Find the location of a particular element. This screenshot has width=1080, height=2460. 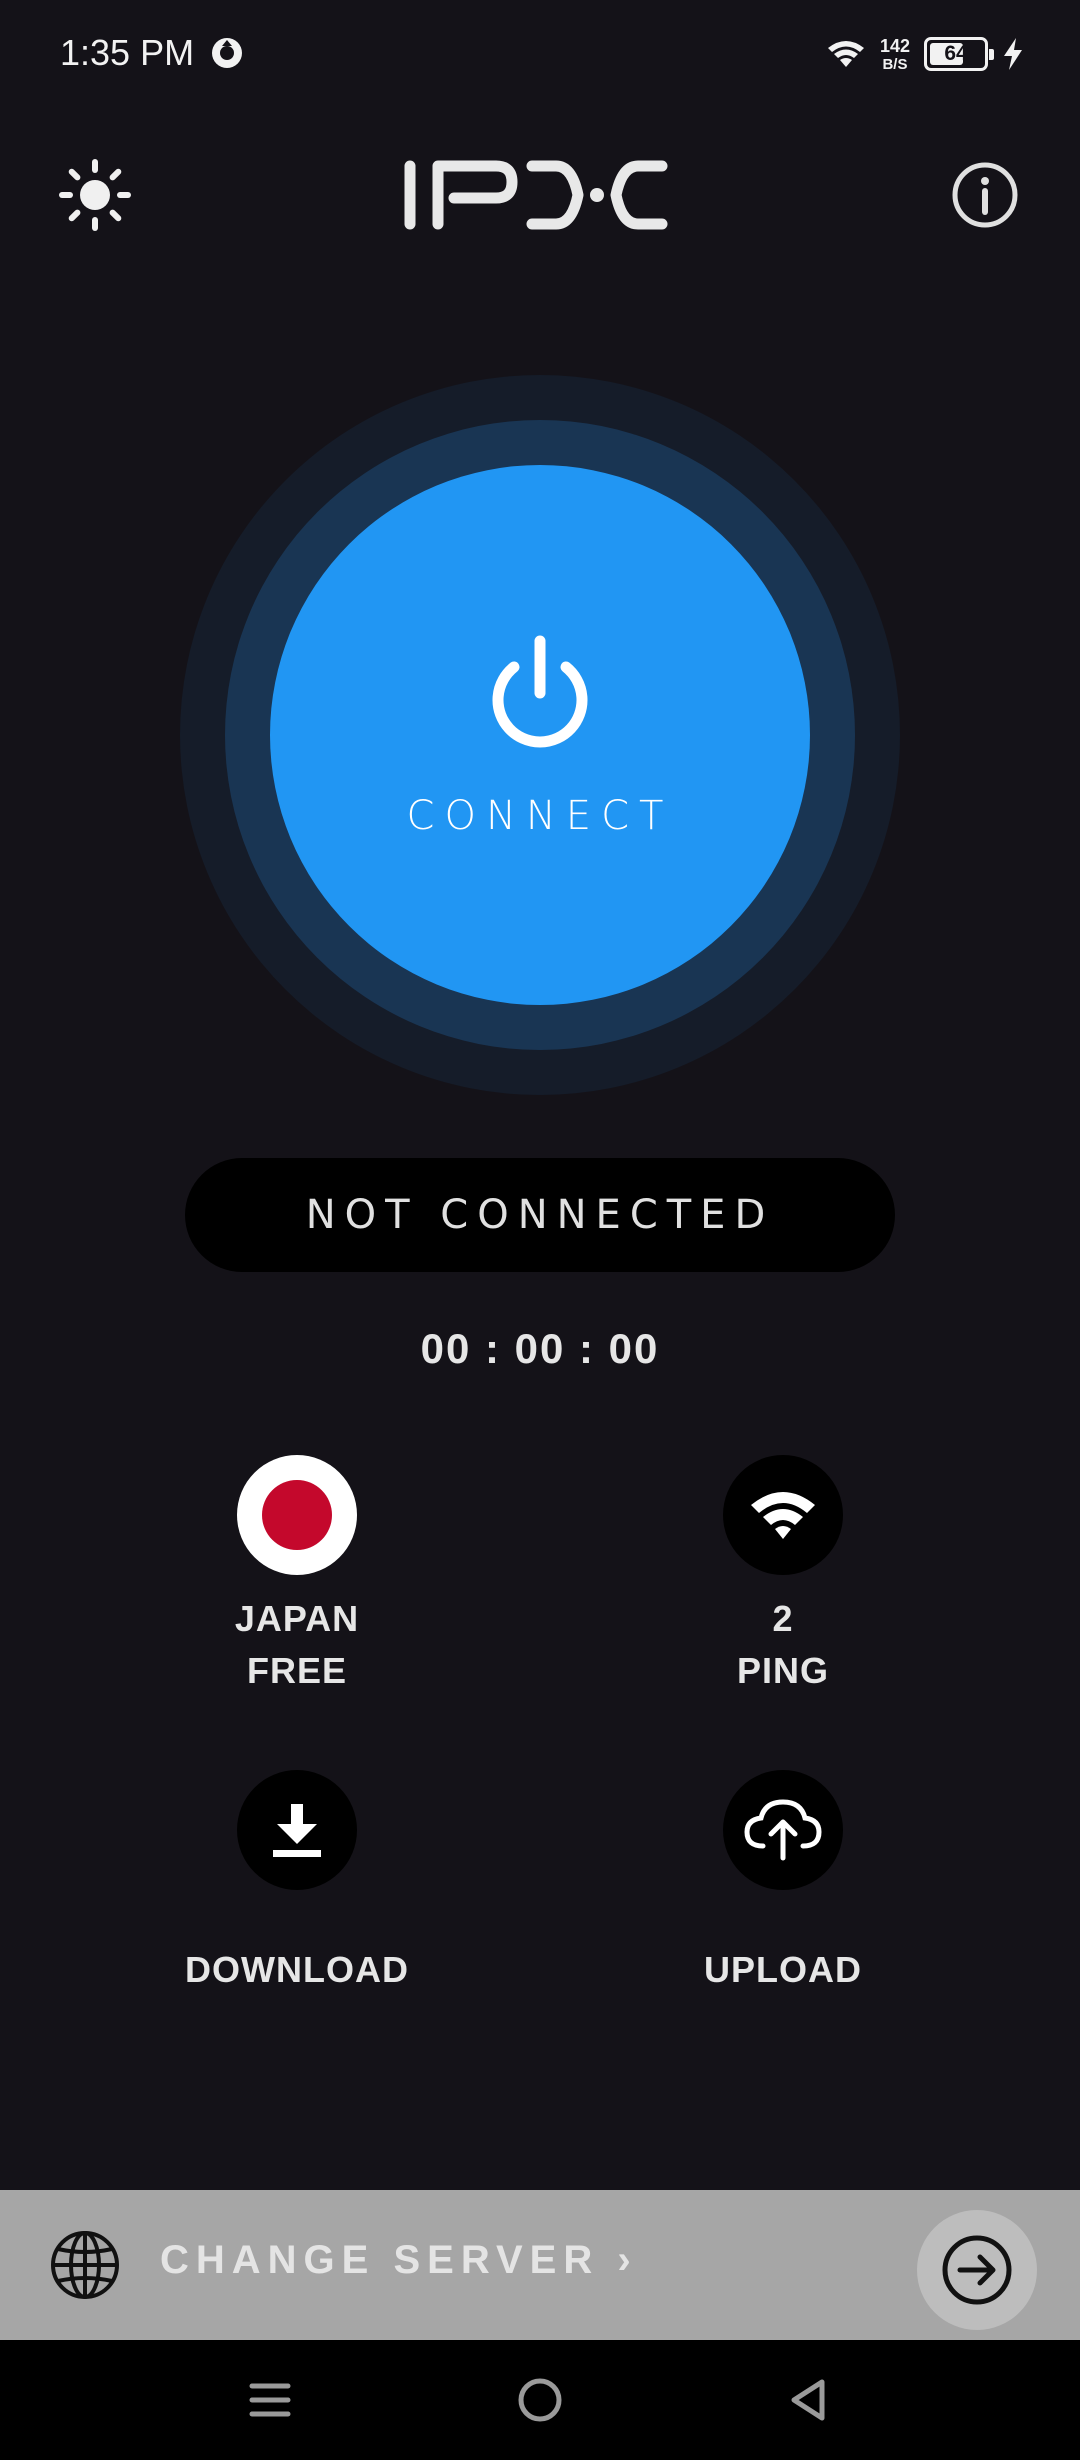

brightness-button is located at coordinates (95, 195).